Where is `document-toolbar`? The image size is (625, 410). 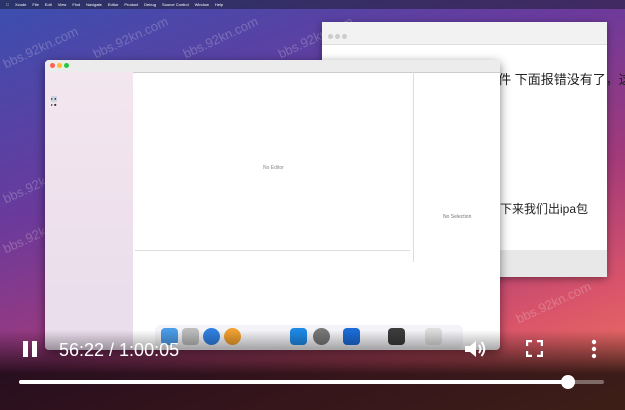 document-toolbar is located at coordinates (464, 33).